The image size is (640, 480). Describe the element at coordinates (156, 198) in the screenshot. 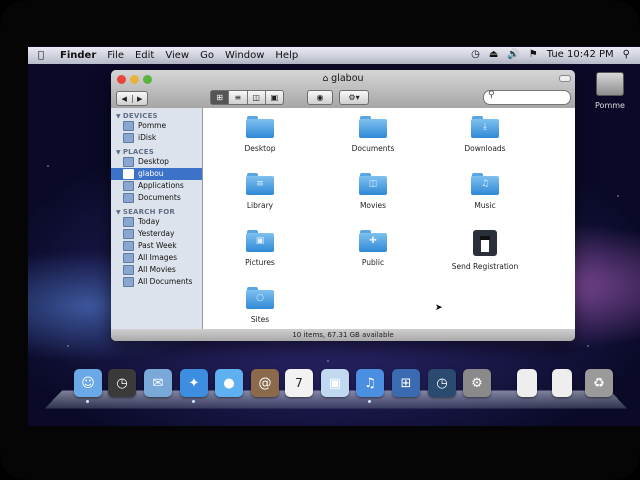

I see `sidebar-item-documents: Documents` at that location.